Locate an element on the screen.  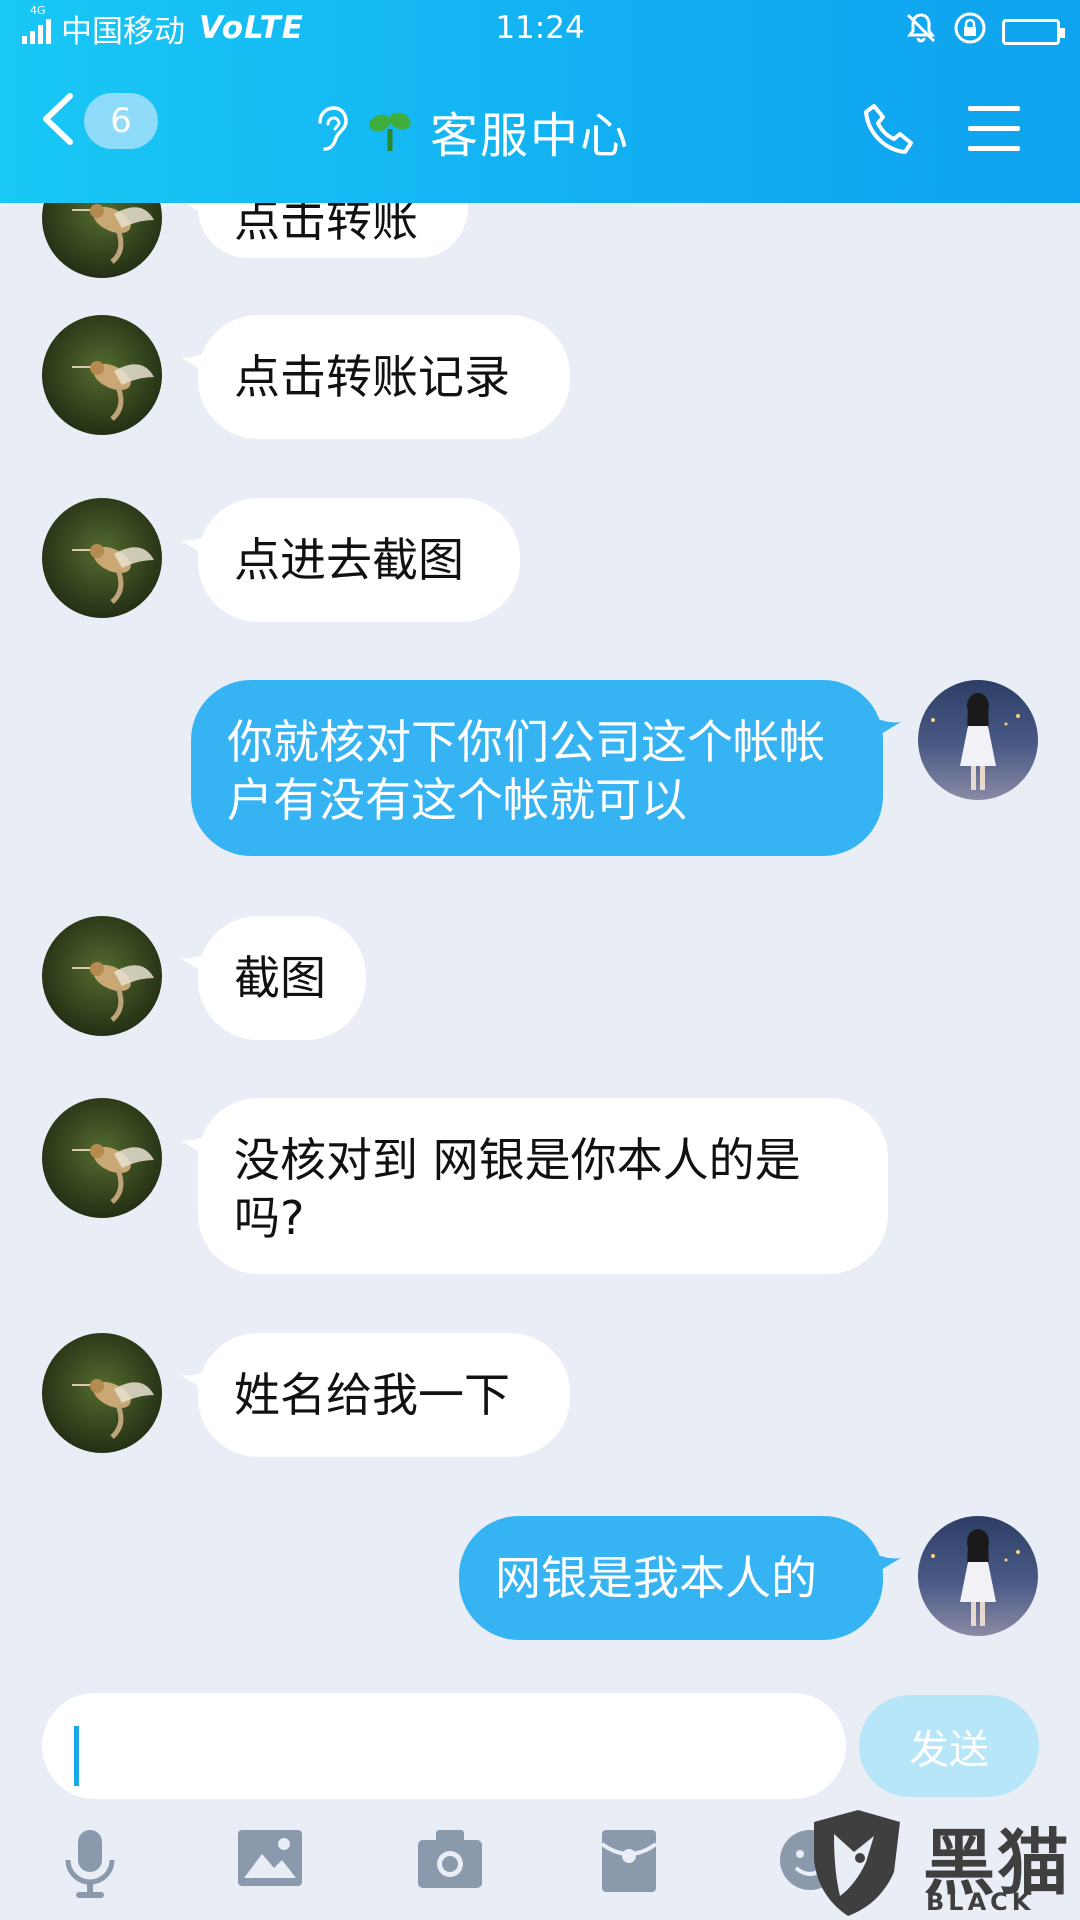
incoming-message: 截图 is located at coordinates (540, 978).